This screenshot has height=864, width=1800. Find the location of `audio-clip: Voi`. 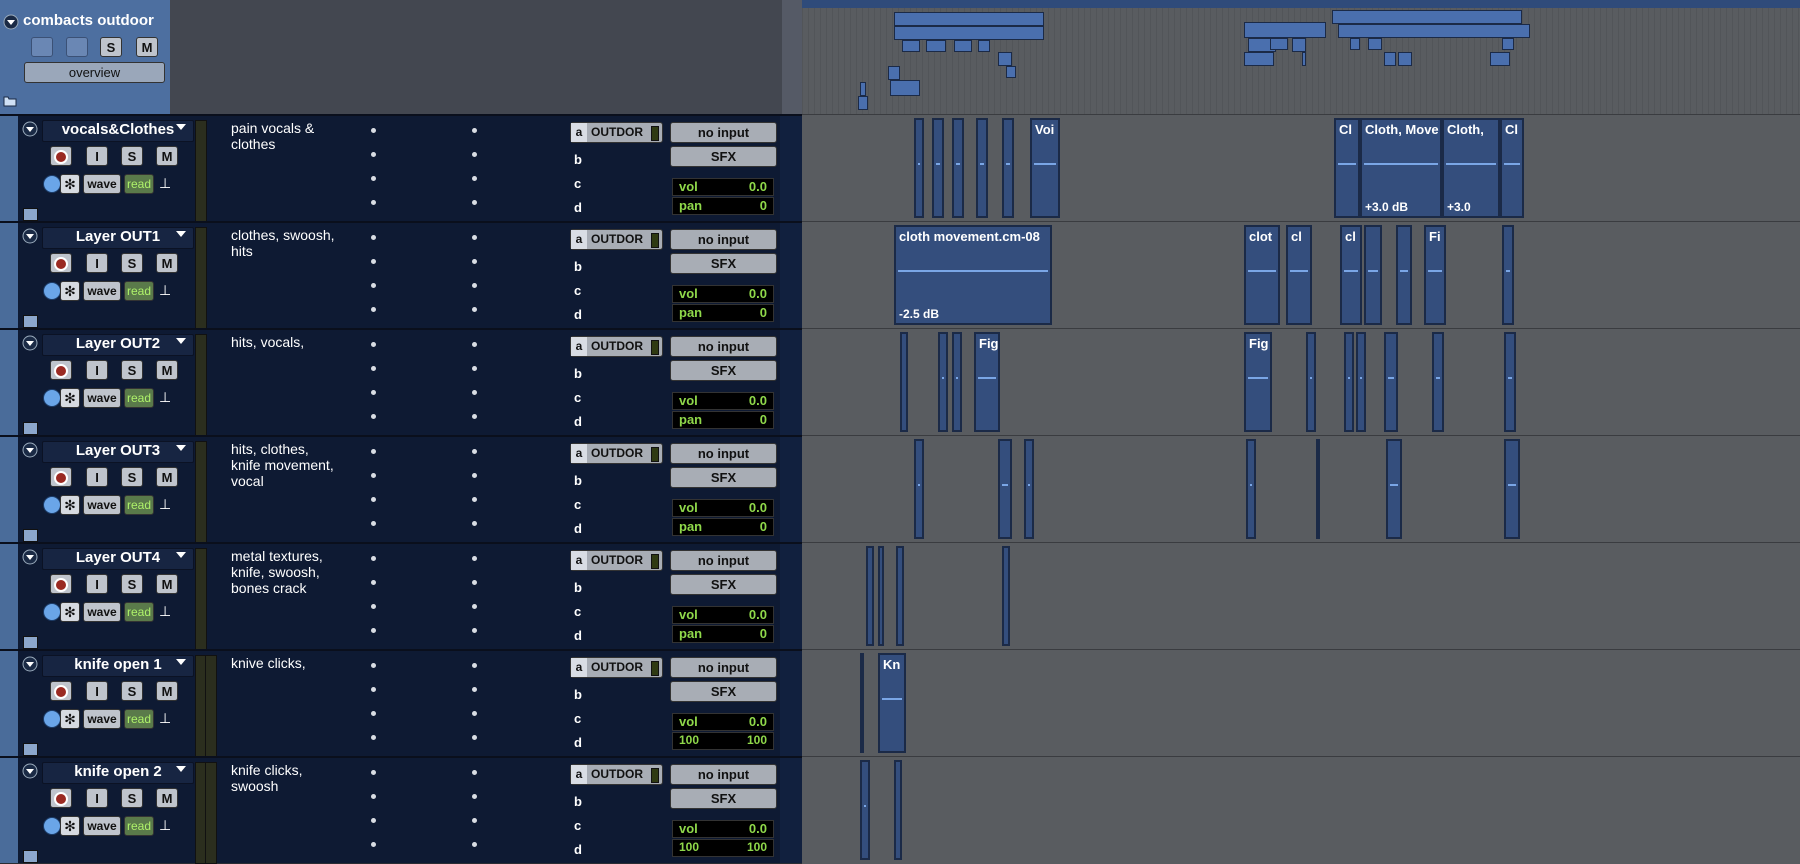

audio-clip: Voi is located at coordinates (1045, 168).